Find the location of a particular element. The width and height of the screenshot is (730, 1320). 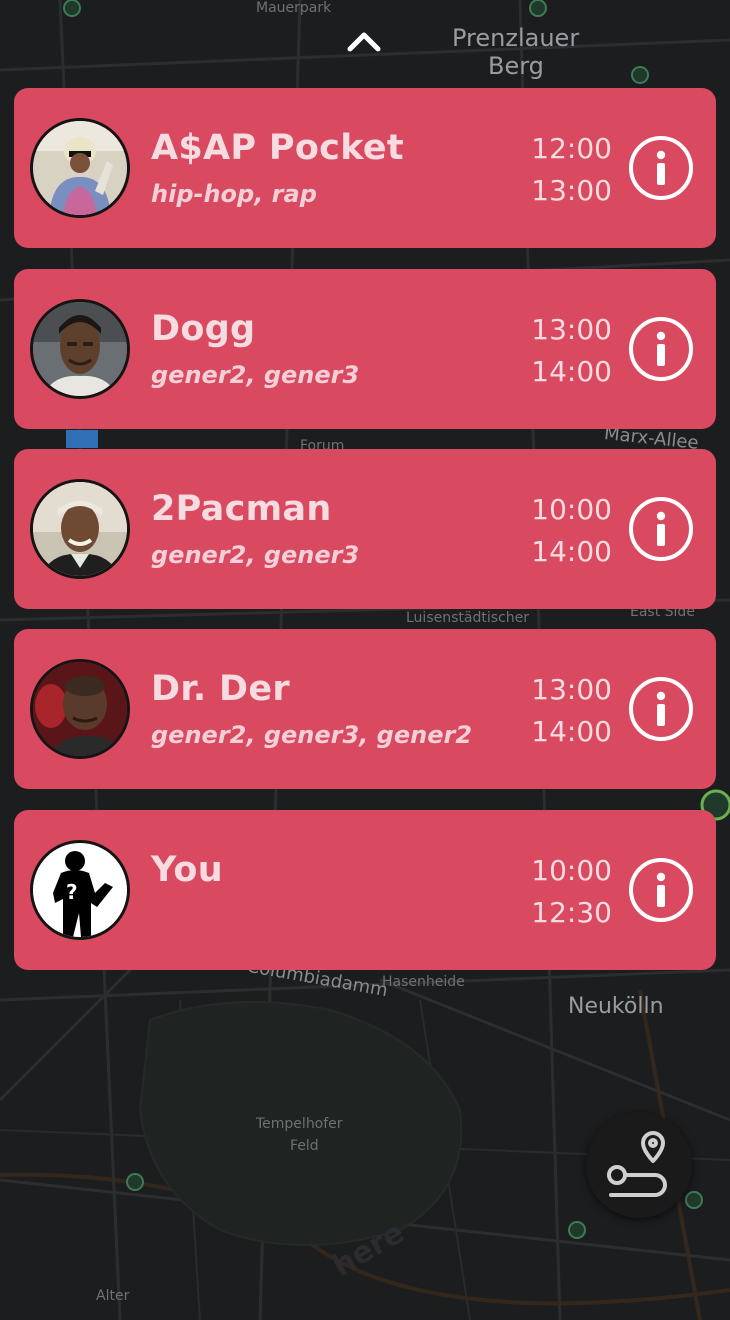

map-label-hasenheide: Hasenheide is located at coordinates (423, 982).